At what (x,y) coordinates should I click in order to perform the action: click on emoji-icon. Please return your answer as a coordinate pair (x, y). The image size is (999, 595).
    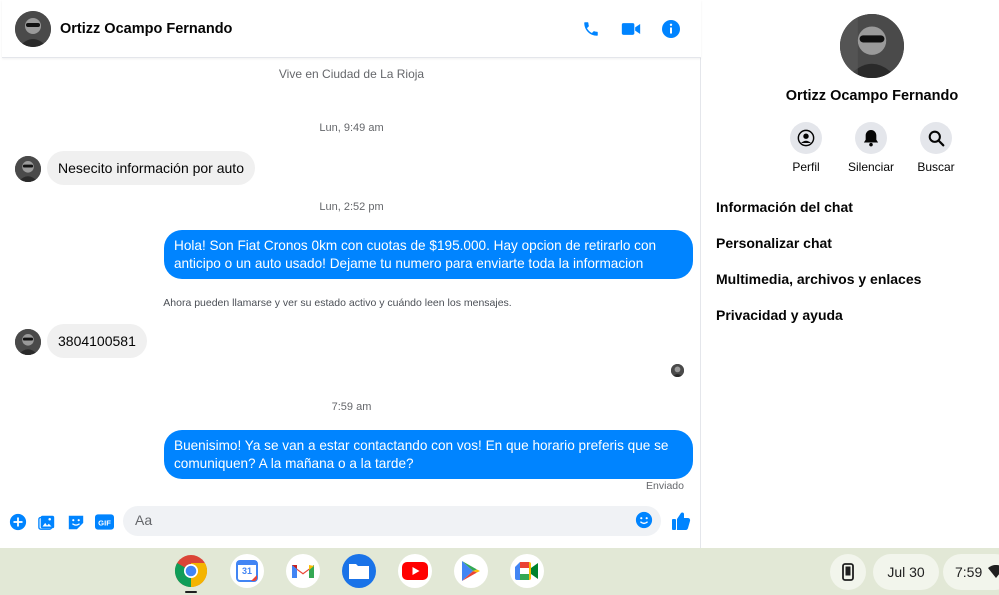
    Looking at the image, I should click on (645, 521).